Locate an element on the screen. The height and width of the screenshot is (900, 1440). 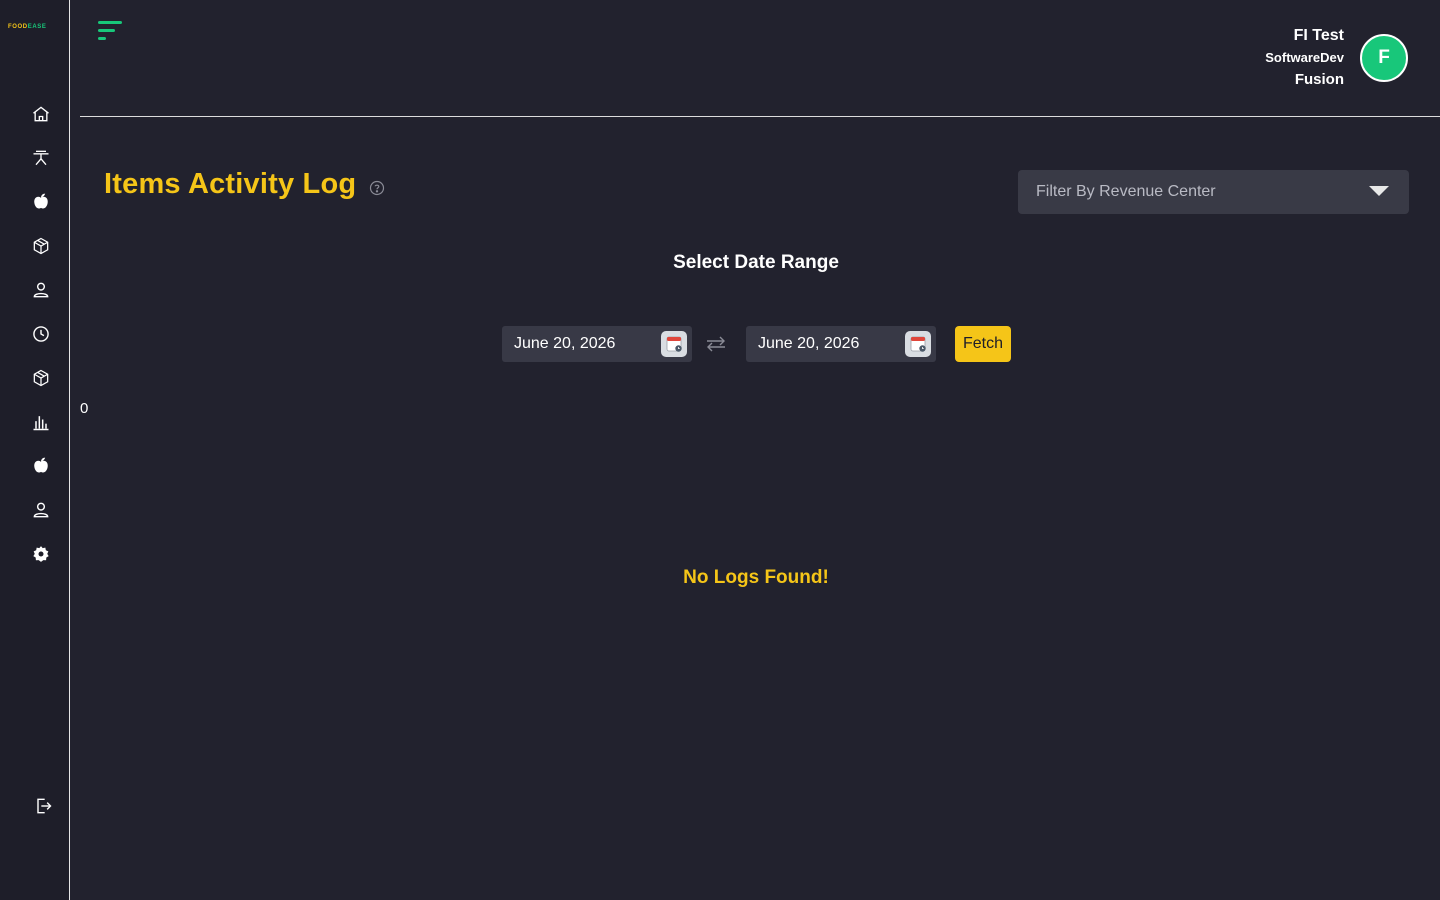
sidebar-item-staff is located at coordinates (41, 510).